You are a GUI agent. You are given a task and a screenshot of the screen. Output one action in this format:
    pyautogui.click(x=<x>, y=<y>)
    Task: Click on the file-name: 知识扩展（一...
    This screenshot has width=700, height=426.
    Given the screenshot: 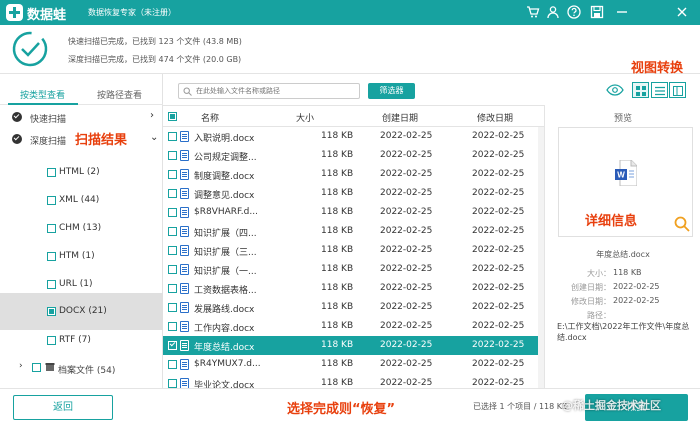 What is the action you would take?
    pyautogui.click(x=225, y=272)
    